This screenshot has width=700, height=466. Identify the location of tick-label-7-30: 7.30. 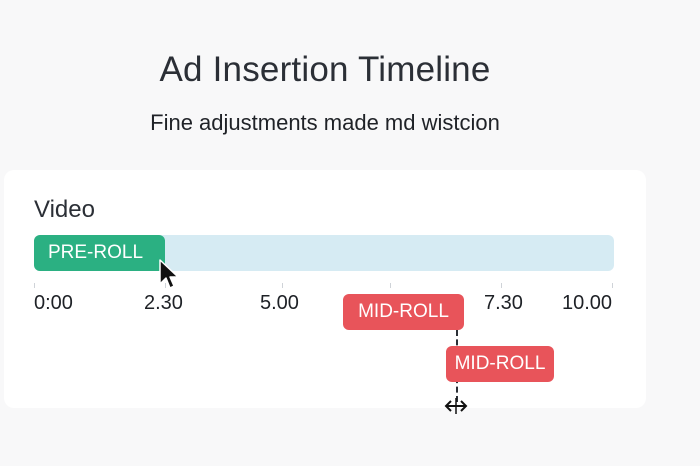
(503, 303).